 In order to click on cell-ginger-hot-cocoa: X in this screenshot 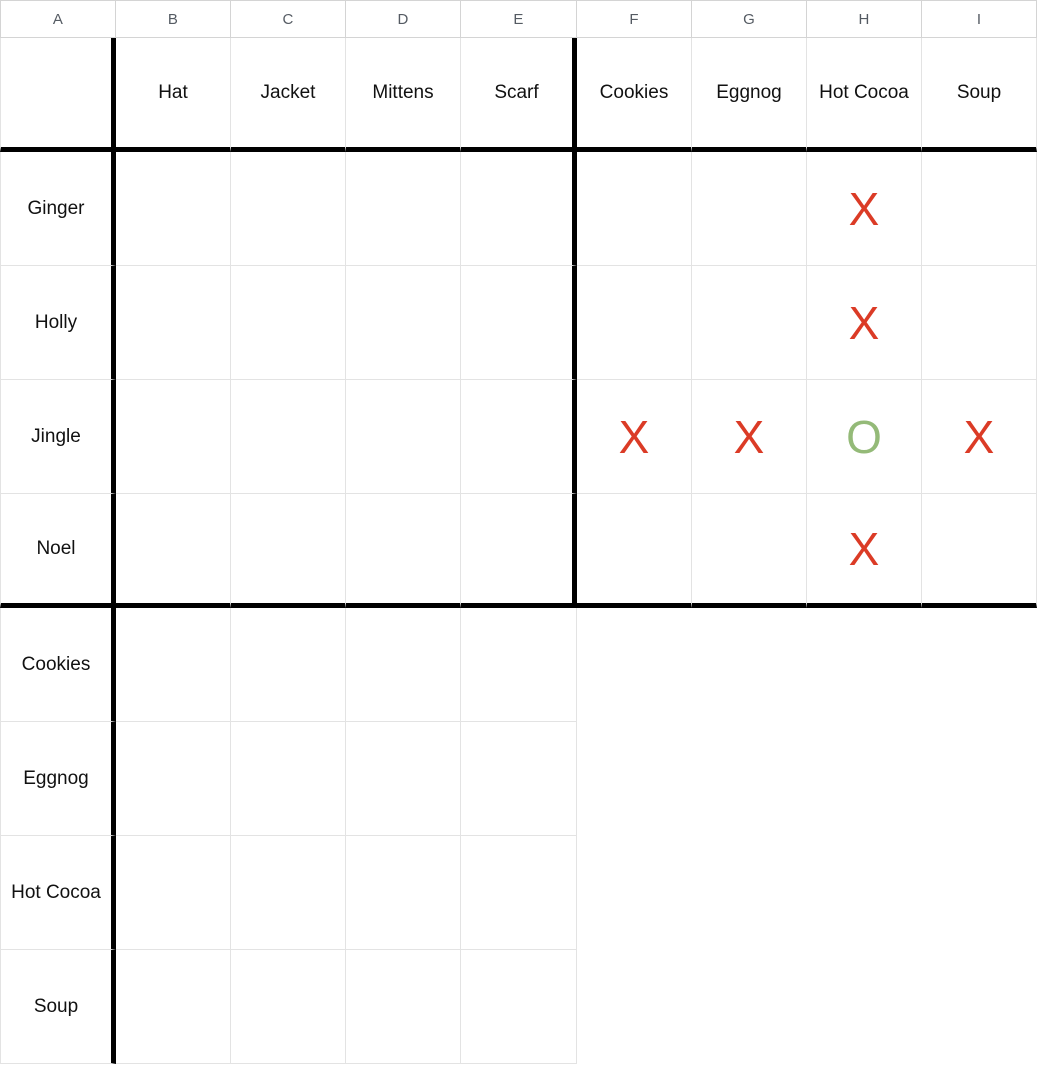, I will do `click(864, 209)`.